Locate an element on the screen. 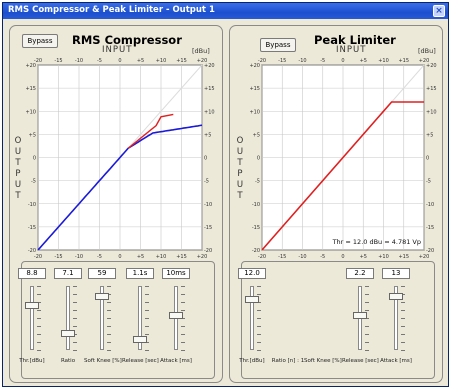  control-label: Attack [ms] is located at coordinates (396, 361).